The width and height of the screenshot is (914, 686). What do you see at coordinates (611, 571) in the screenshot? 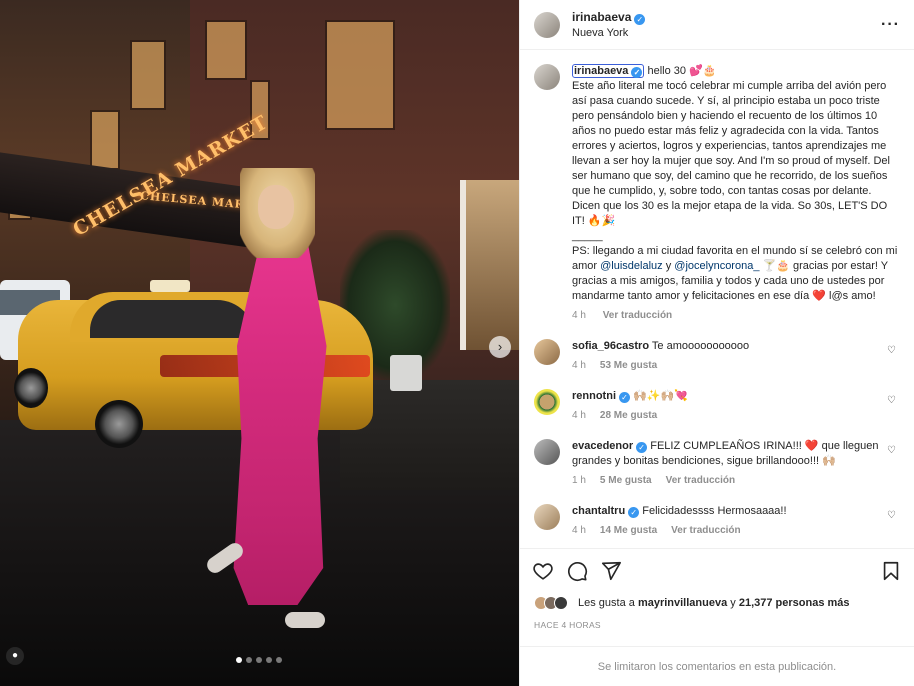
I see `share-icon` at bounding box center [611, 571].